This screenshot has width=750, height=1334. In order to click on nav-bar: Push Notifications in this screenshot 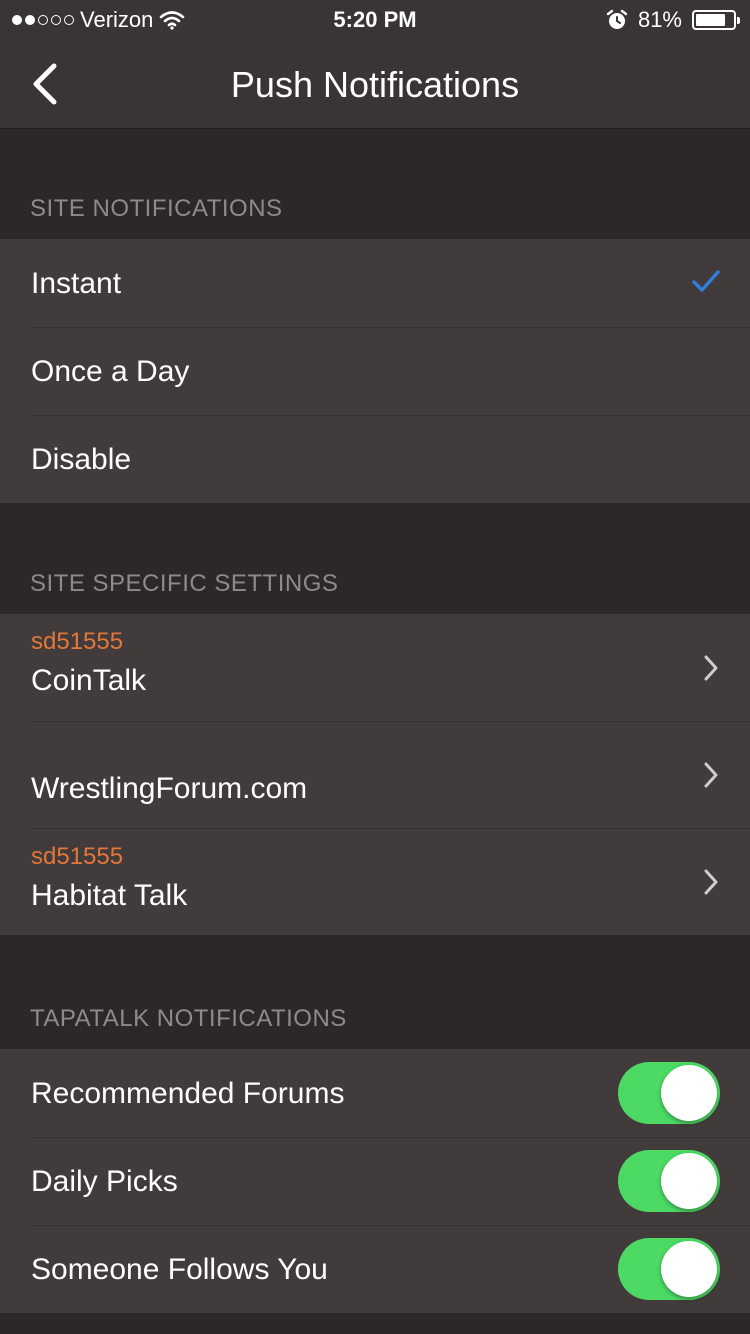, I will do `click(375, 84)`.